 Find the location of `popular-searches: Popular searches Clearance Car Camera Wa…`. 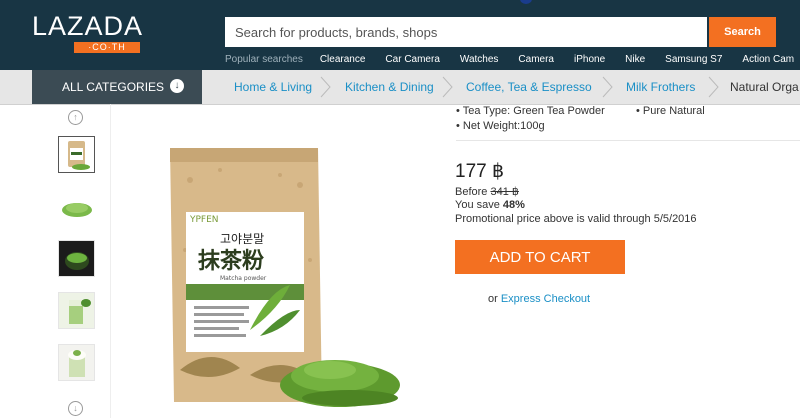

popular-searches: Popular searches Clearance Car Camera Wa… is located at coordinates (512, 59).